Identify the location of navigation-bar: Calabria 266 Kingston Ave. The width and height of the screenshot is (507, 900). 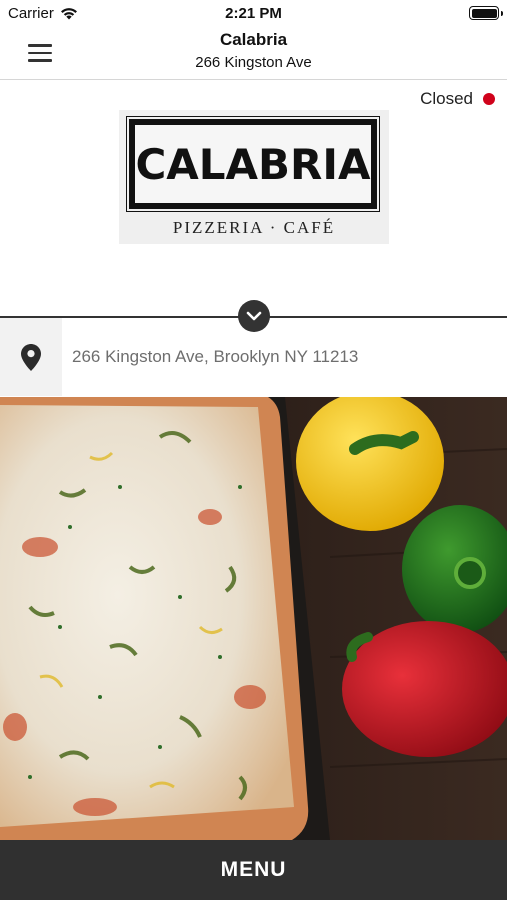
(253, 54).